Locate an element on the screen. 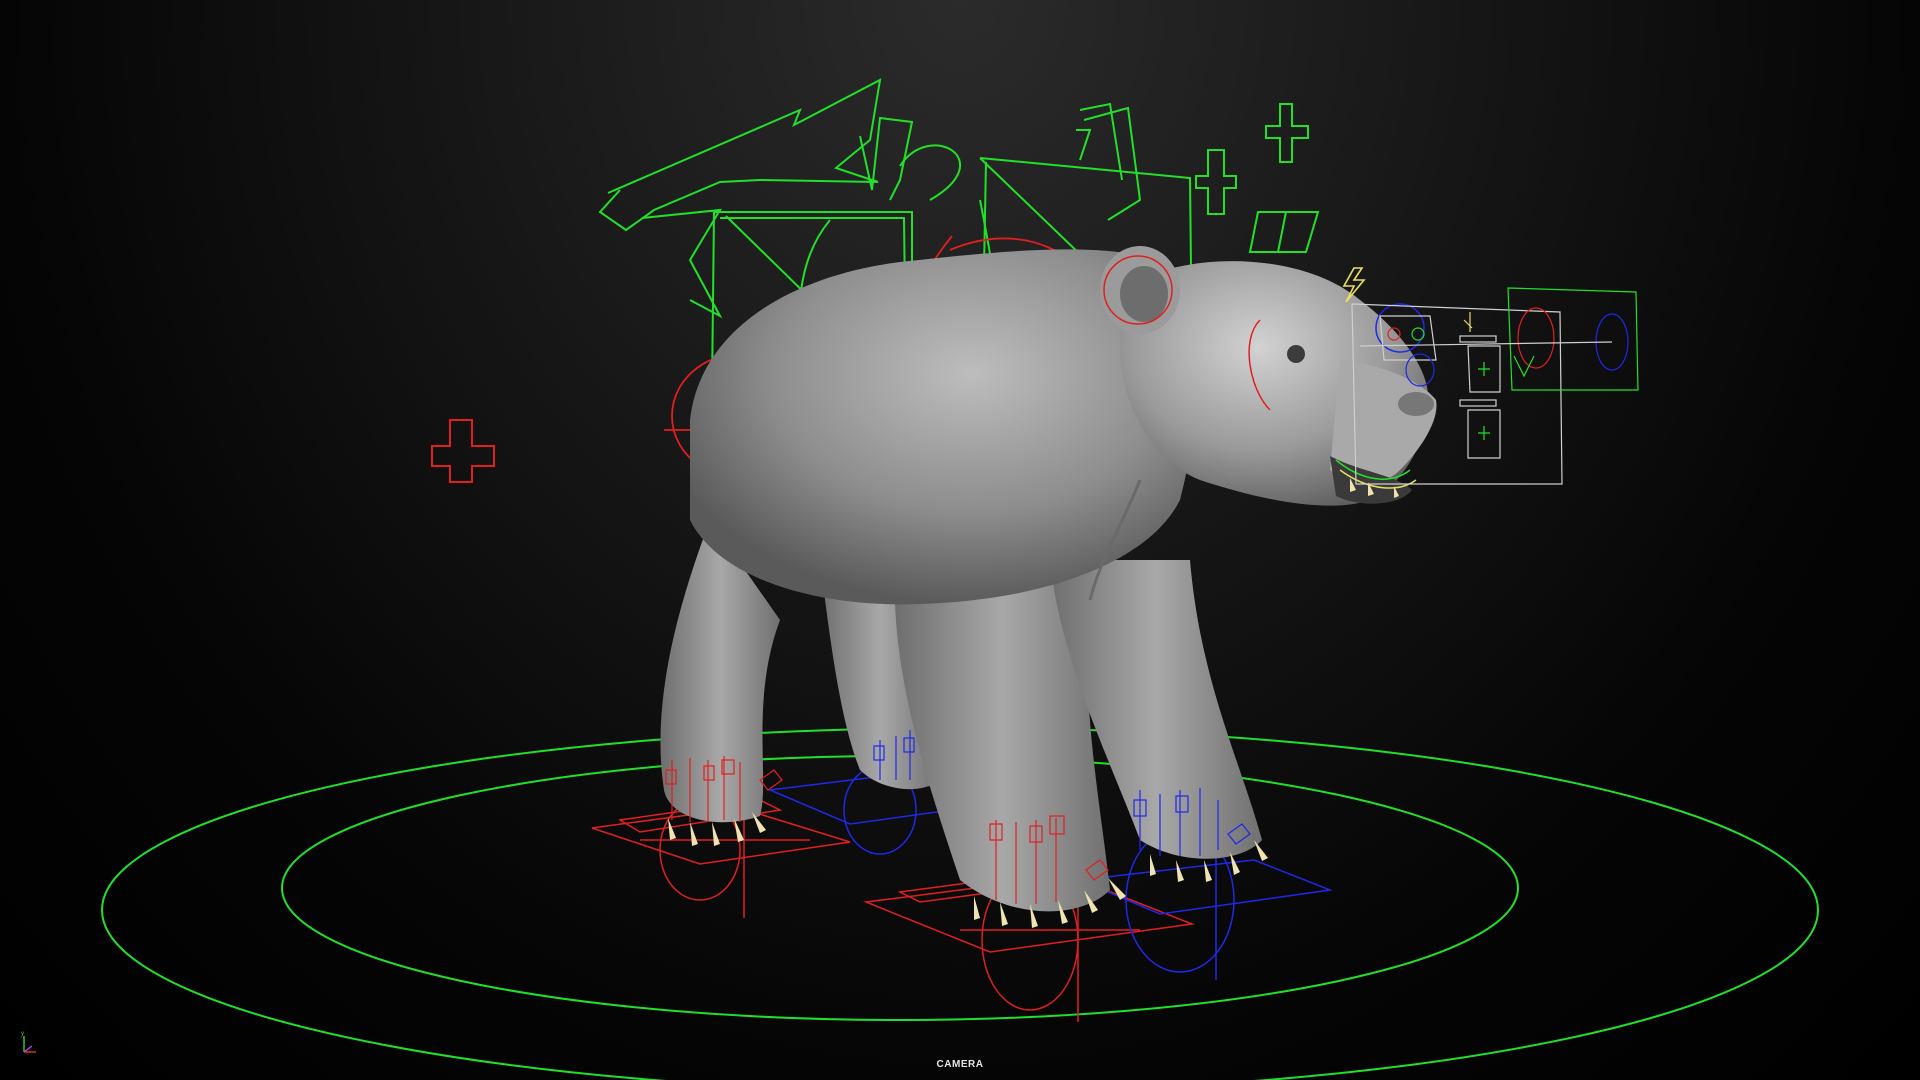 This screenshot has width=1920, height=1080. svg-text: y is located at coordinates (22, 1034).